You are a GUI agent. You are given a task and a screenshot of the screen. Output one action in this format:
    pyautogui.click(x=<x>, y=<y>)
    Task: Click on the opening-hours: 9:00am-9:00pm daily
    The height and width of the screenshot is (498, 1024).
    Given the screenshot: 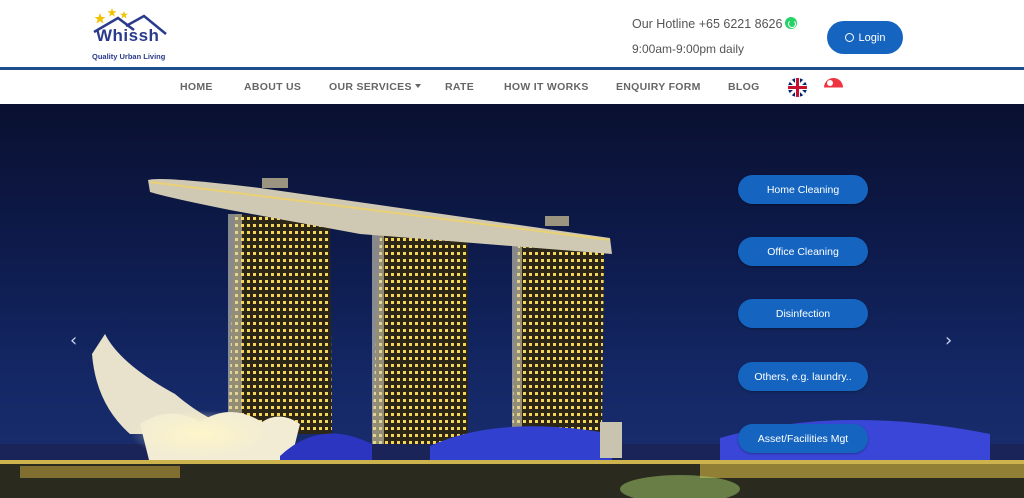 What is the action you would take?
    pyautogui.click(x=688, y=49)
    